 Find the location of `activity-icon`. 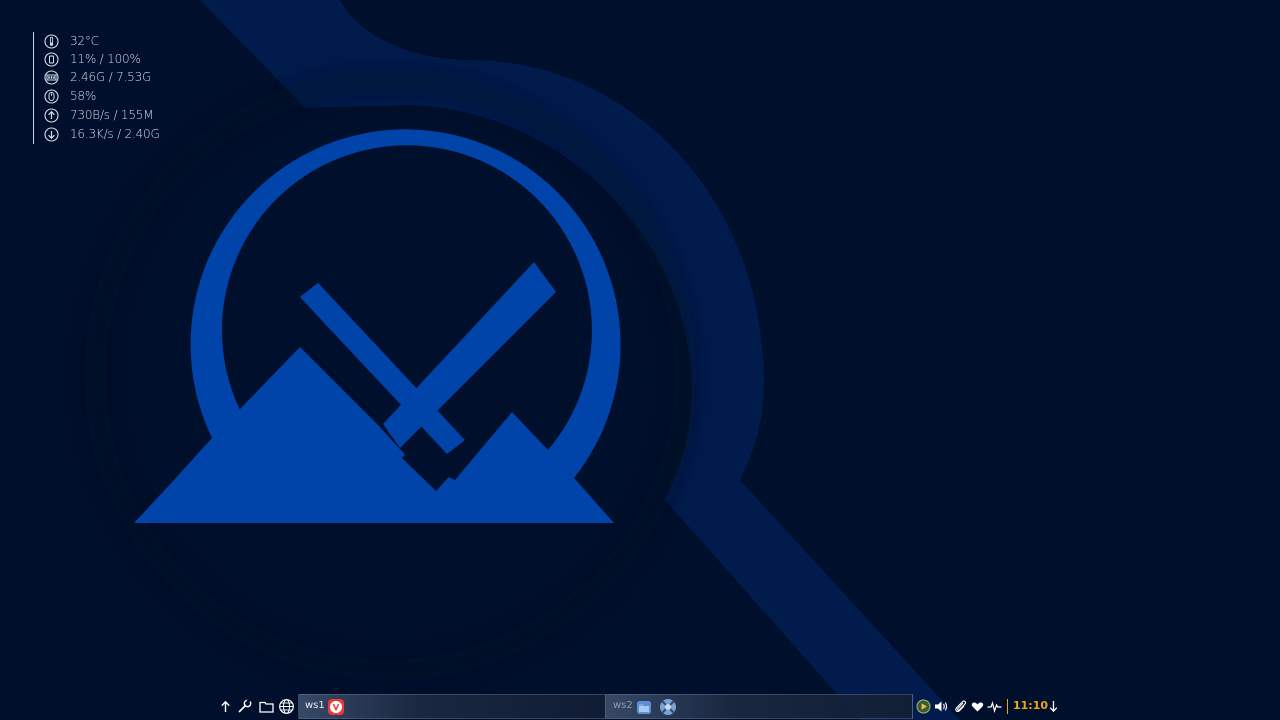

activity-icon is located at coordinates (994, 706).